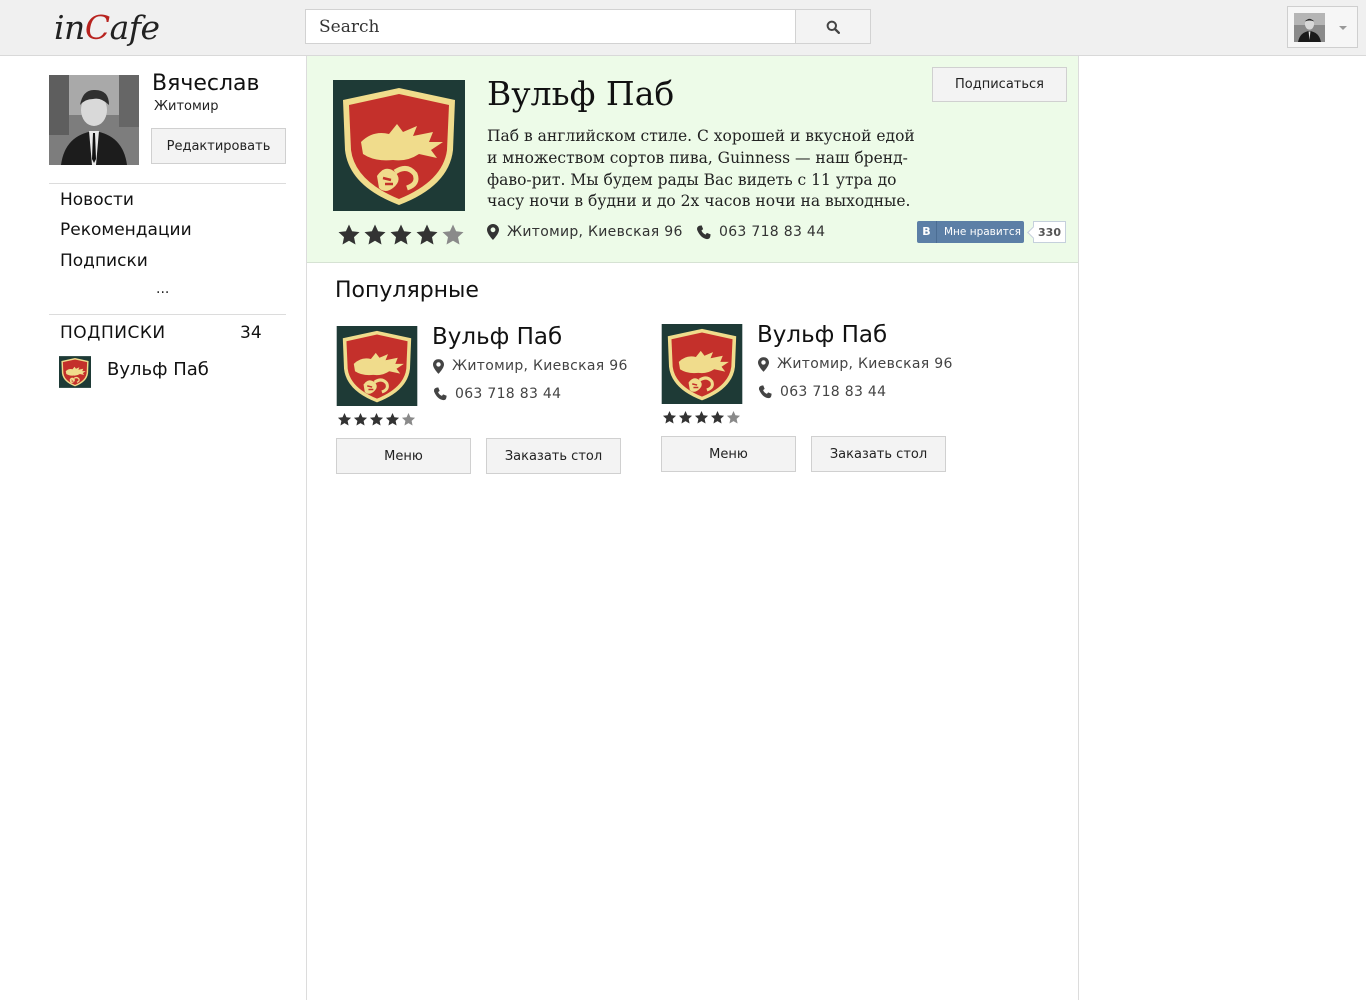  Describe the element at coordinates (550, 26) in the screenshot. I see `search-input` at that location.